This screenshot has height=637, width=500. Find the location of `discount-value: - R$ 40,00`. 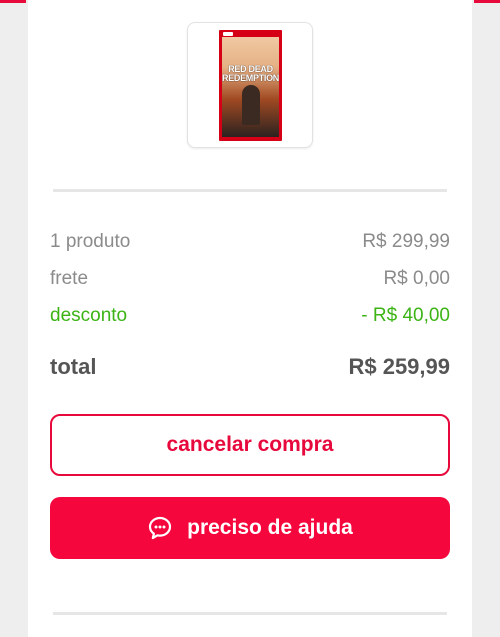

discount-value: - R$ 40,00 is located at coordinates (405, 315).